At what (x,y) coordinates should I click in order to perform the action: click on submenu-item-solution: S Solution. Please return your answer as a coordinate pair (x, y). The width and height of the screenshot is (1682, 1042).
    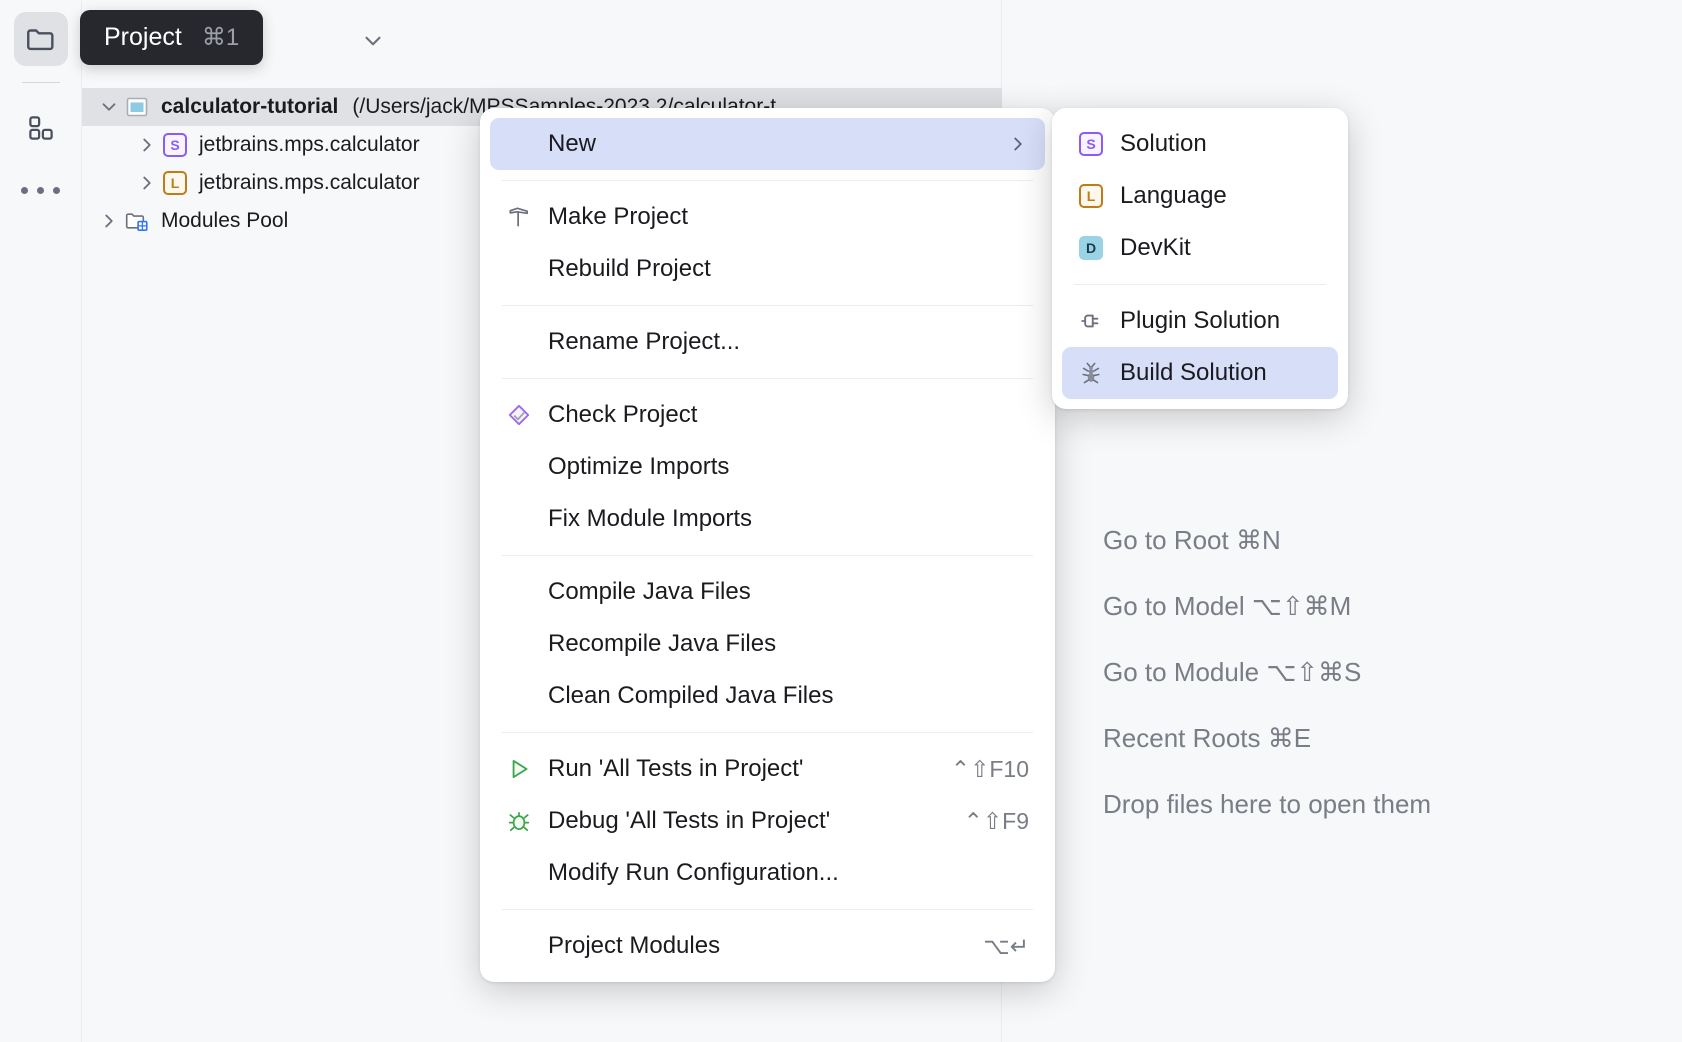
    Looking at the image, I should click on (1200, 144).